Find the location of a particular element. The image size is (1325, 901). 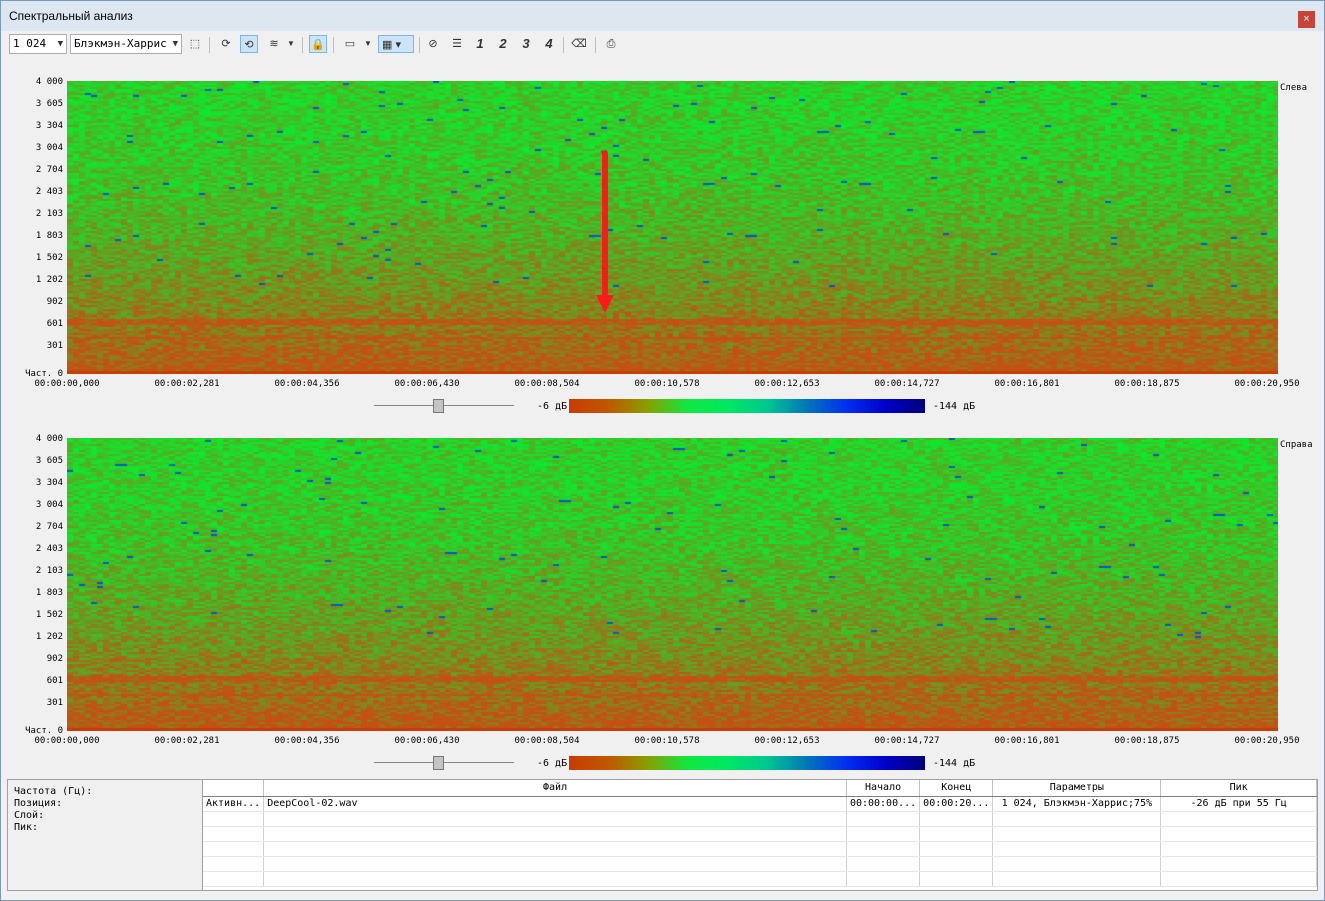

channel-label-right: Справа is located at coordinates (1296, 445).